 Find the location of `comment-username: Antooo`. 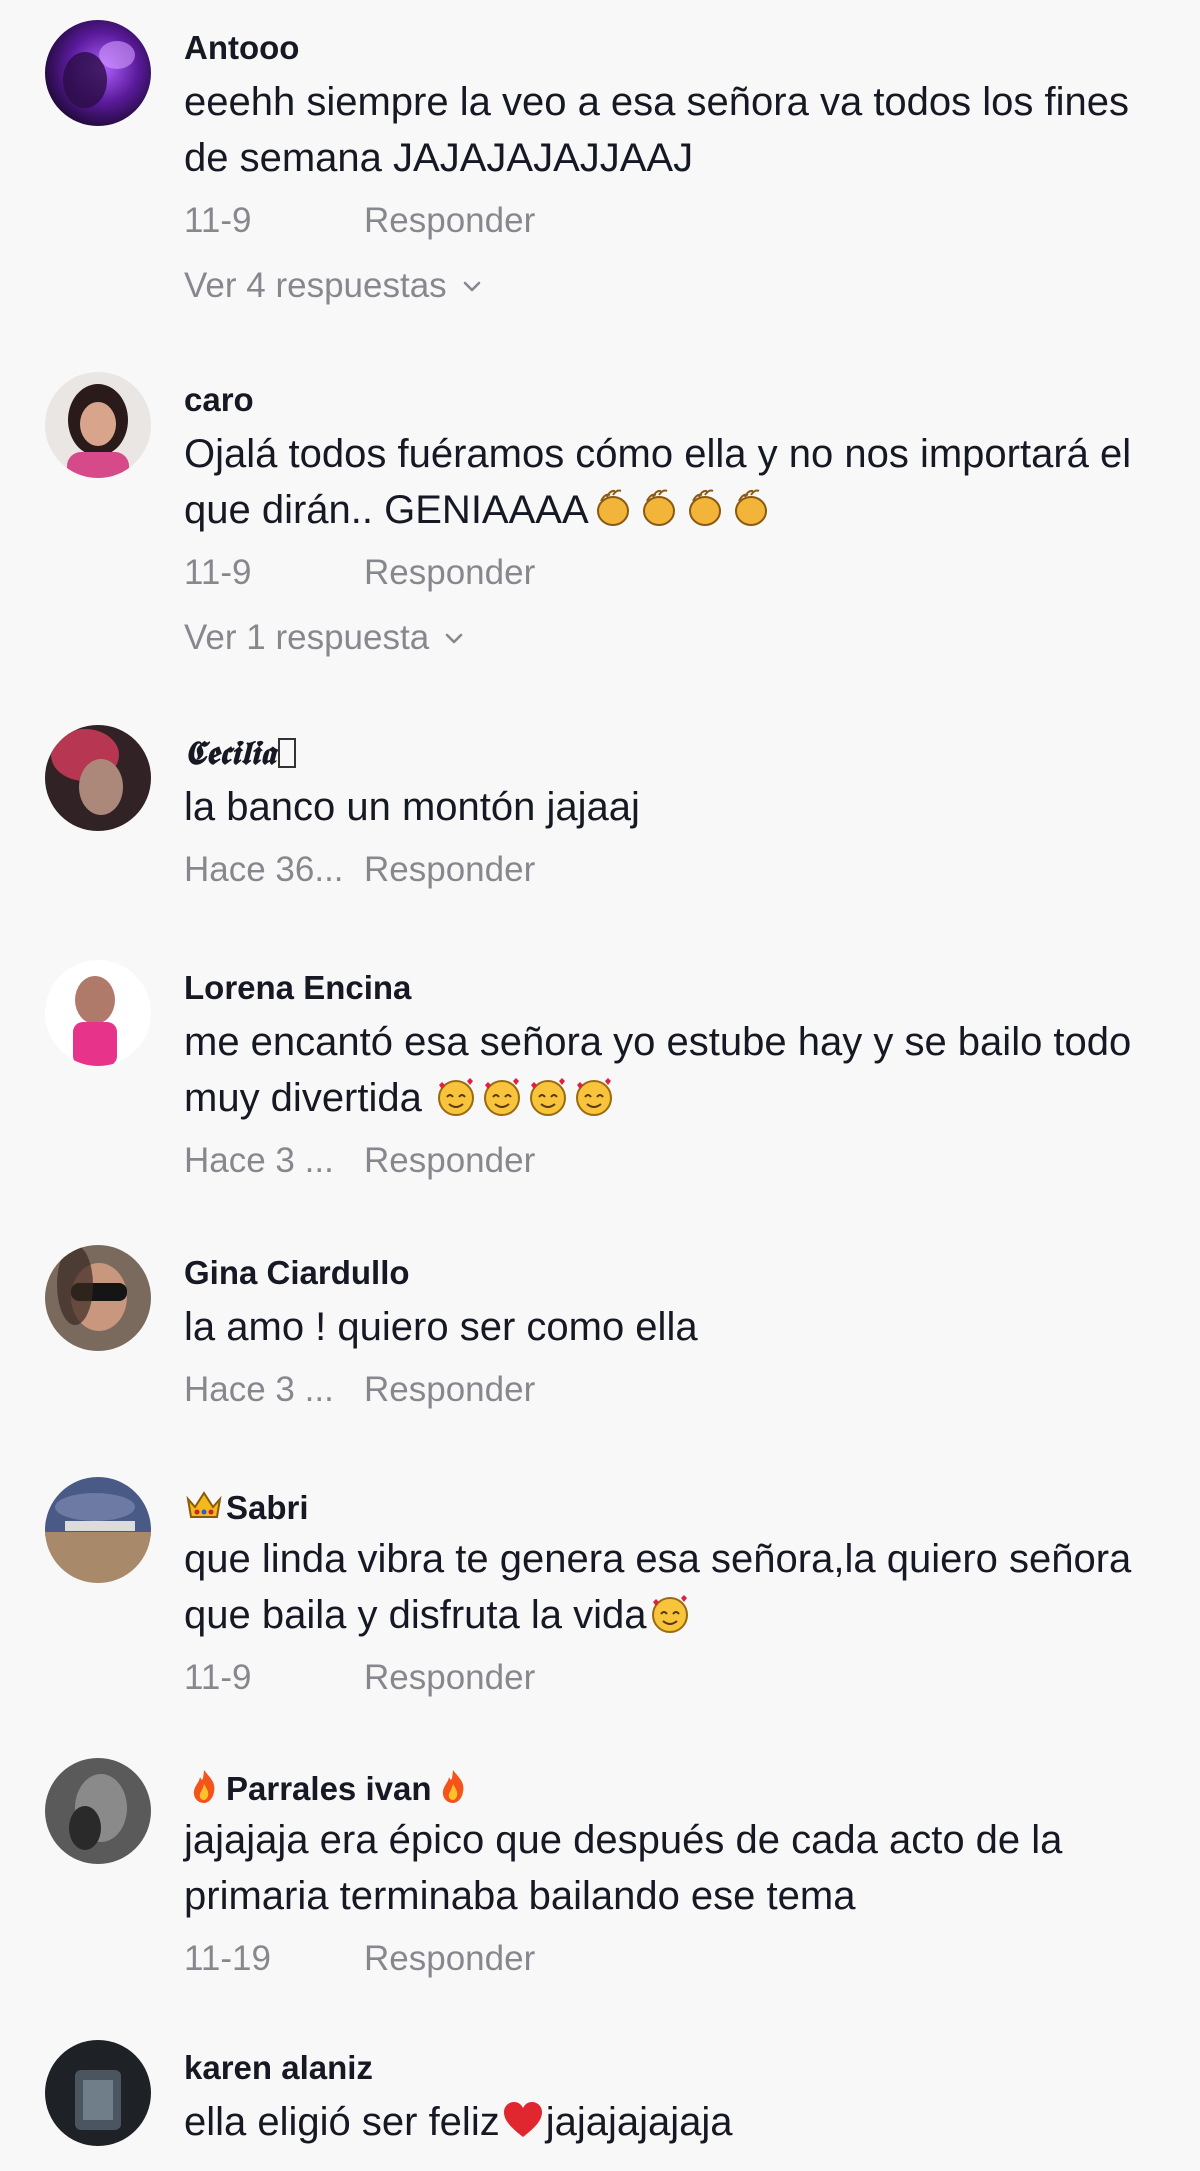

comment-username: Antooo is located at coordinates (682, 48).